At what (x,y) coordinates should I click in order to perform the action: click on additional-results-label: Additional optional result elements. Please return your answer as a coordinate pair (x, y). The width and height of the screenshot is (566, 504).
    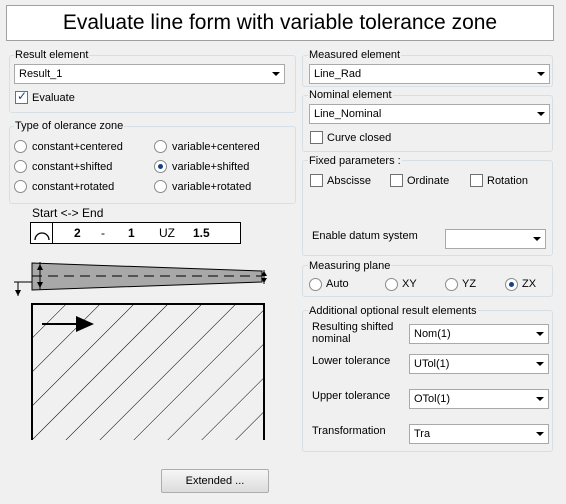
    Looking at the image, I should click on (393, 311).